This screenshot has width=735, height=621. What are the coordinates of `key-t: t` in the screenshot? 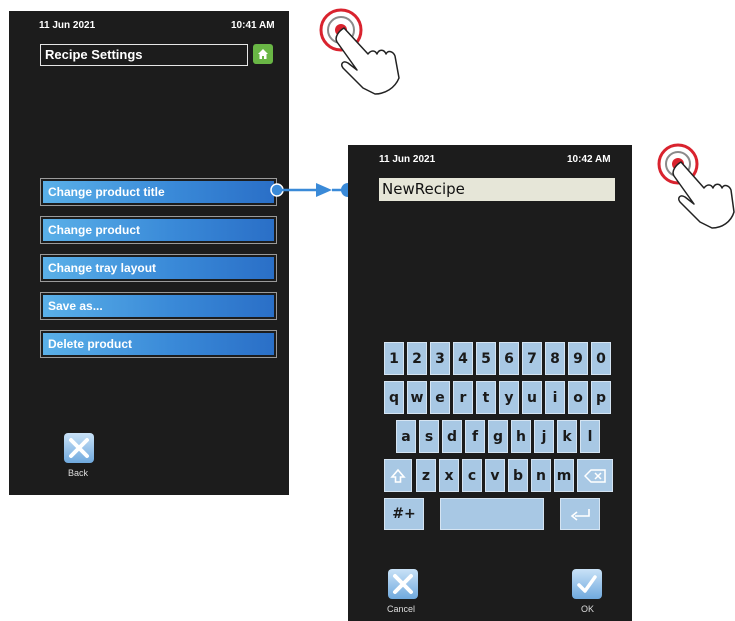 It's located at (486, 397).